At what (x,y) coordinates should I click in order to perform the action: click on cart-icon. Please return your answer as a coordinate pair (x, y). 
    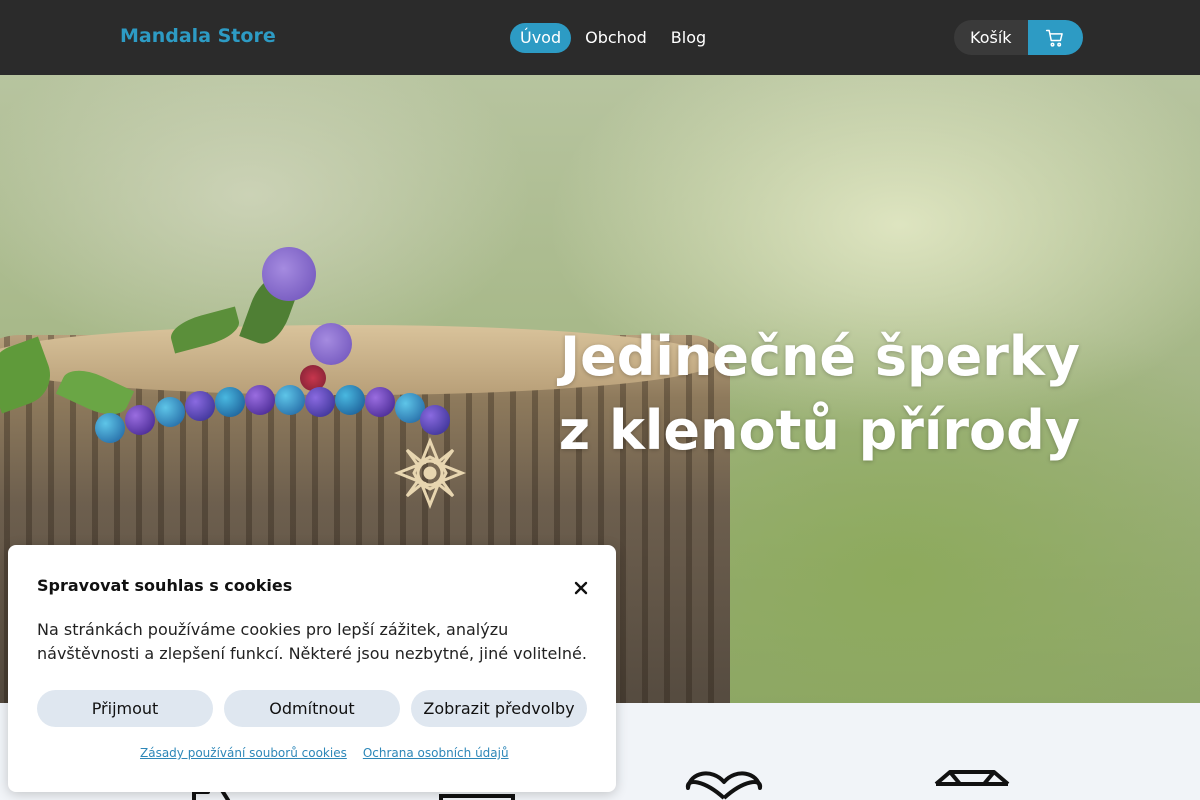
    Looking at the image, I should click on (1054, 38).